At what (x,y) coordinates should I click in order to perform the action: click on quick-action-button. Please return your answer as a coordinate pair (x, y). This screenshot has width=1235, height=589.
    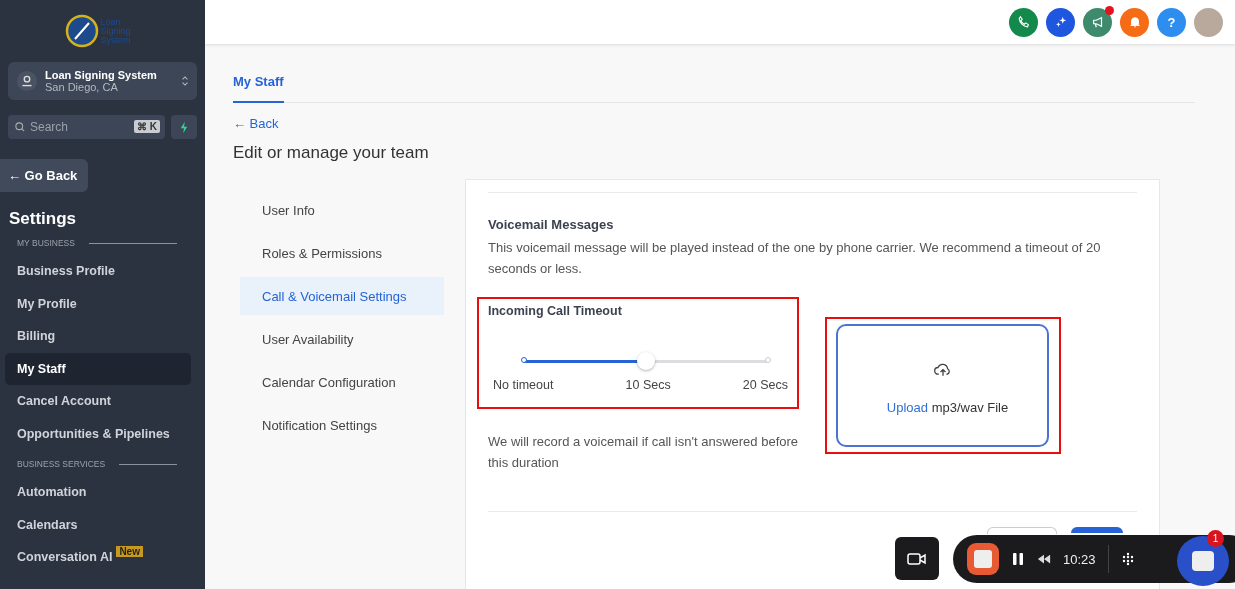
    Looking at the image, I should click on (184, 127).